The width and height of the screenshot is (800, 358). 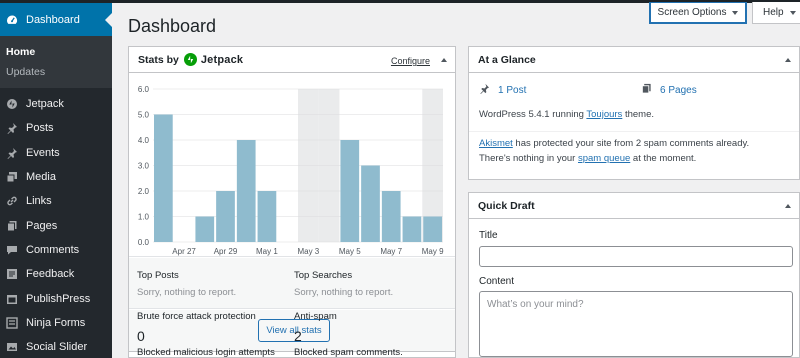 I want to click on sidebar-item-label: PublishPress, so click(x=58, y=298).